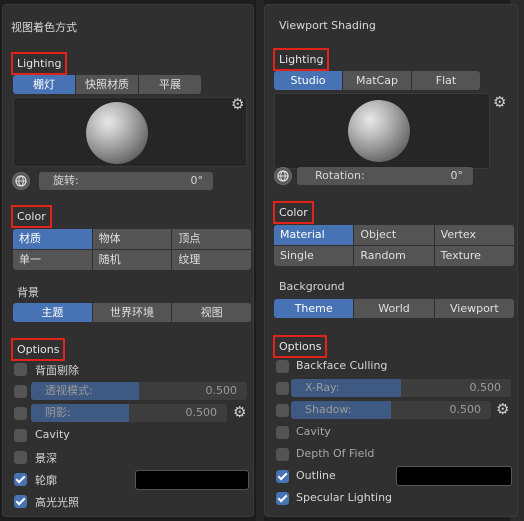 The image size is (524, 521). Describe the element at coordinates (53, 312) in the screenshot. I see `background-theme: 主题` at that location.